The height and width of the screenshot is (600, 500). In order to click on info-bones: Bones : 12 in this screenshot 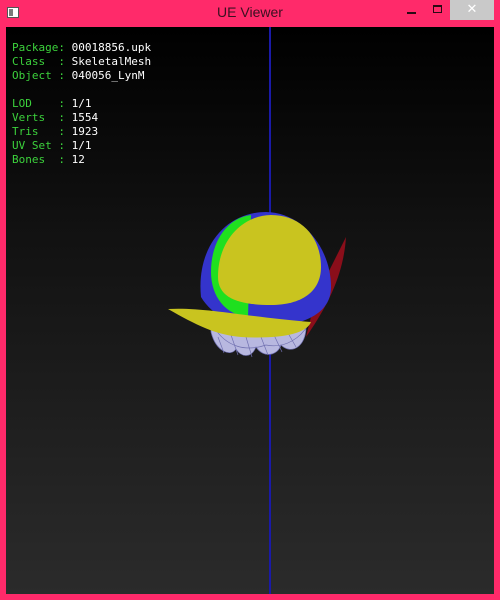, I will do `click(48, 159)`.